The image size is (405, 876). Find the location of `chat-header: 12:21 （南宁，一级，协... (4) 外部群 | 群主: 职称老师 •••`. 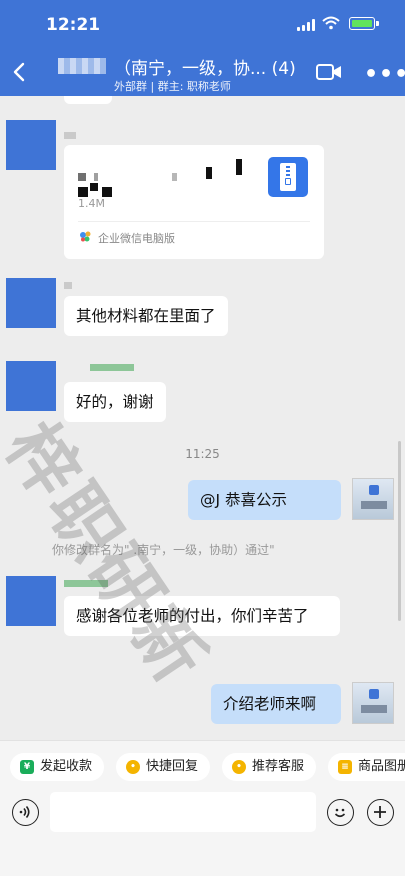

chat-header: 12:21 （南宁，一级，协... (4) 外部群 | 群主: 职称老师 ••• is located at coordinates (202, 48).